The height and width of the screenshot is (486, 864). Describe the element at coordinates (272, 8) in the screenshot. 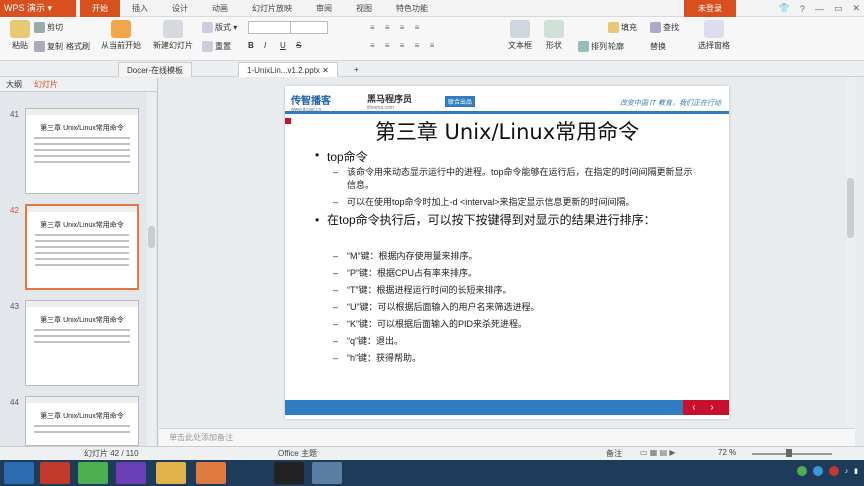

I see `menu-tab-slideshow: 幻灯片放映` at that location.